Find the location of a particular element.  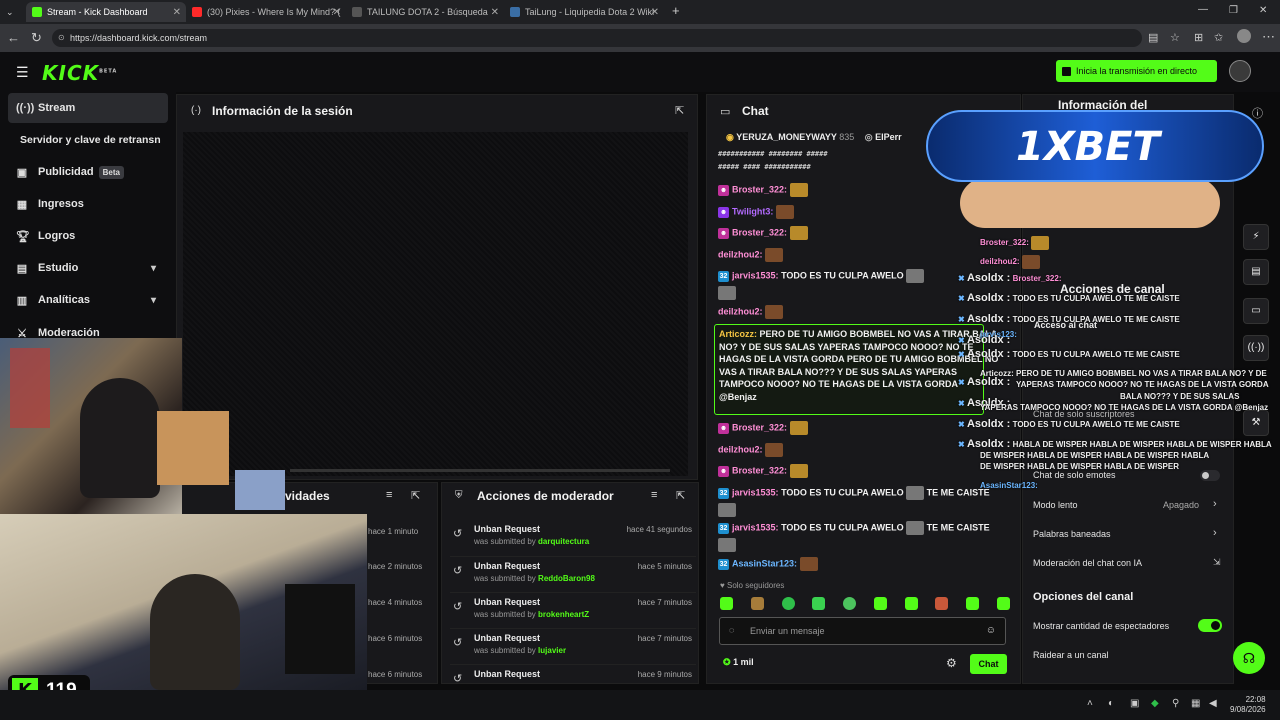

sidebar-item-server-key: Servidor y clave de retransn is located at coordinates (100, 140).